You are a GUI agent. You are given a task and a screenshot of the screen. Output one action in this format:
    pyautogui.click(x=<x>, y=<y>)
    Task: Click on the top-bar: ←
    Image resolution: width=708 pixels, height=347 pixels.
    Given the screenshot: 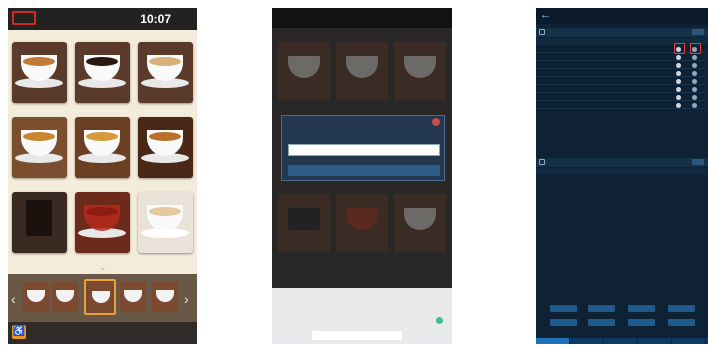 What is the action you would take?
    pyautogui.click(x=622, y=16)
    